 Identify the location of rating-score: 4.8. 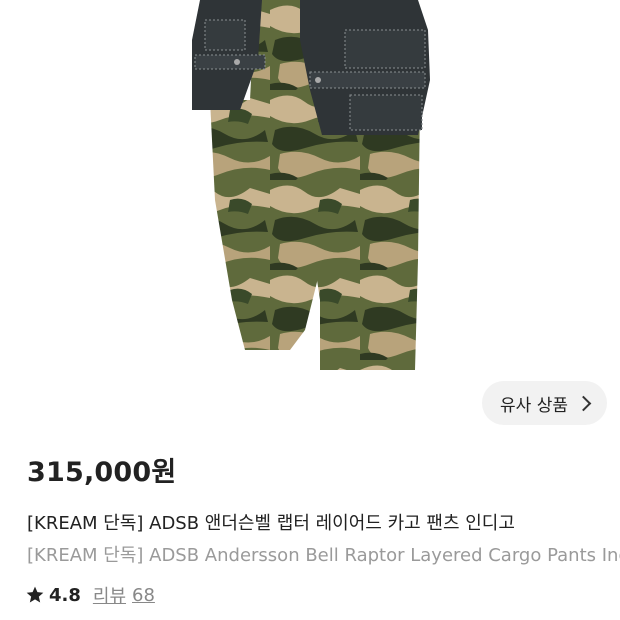
(65, 595).